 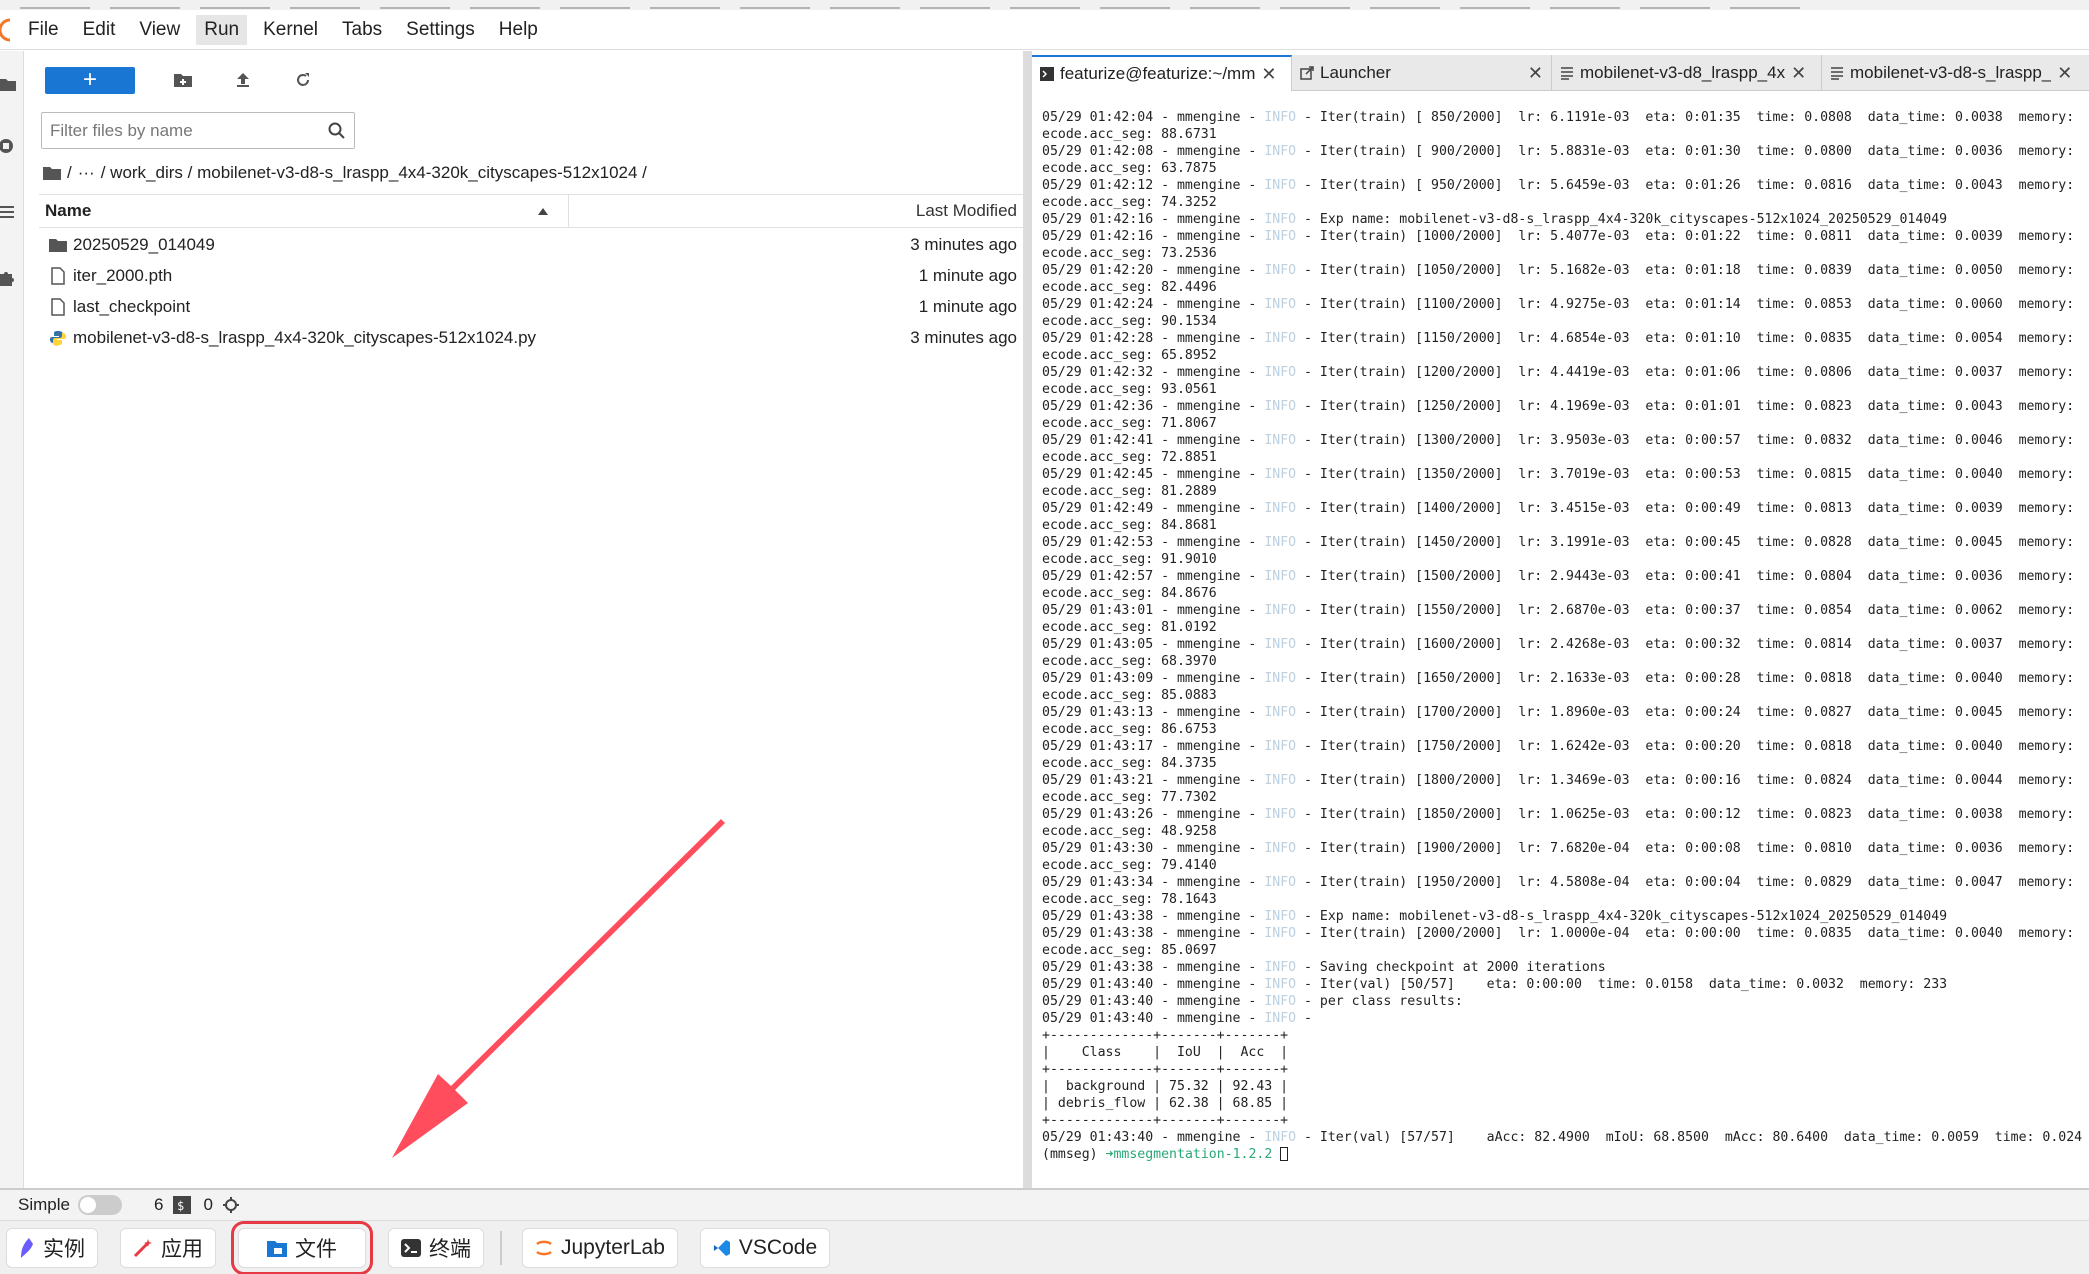 I want to click on column-header-last-modified: Last Modified, so click(x=796, y=211).